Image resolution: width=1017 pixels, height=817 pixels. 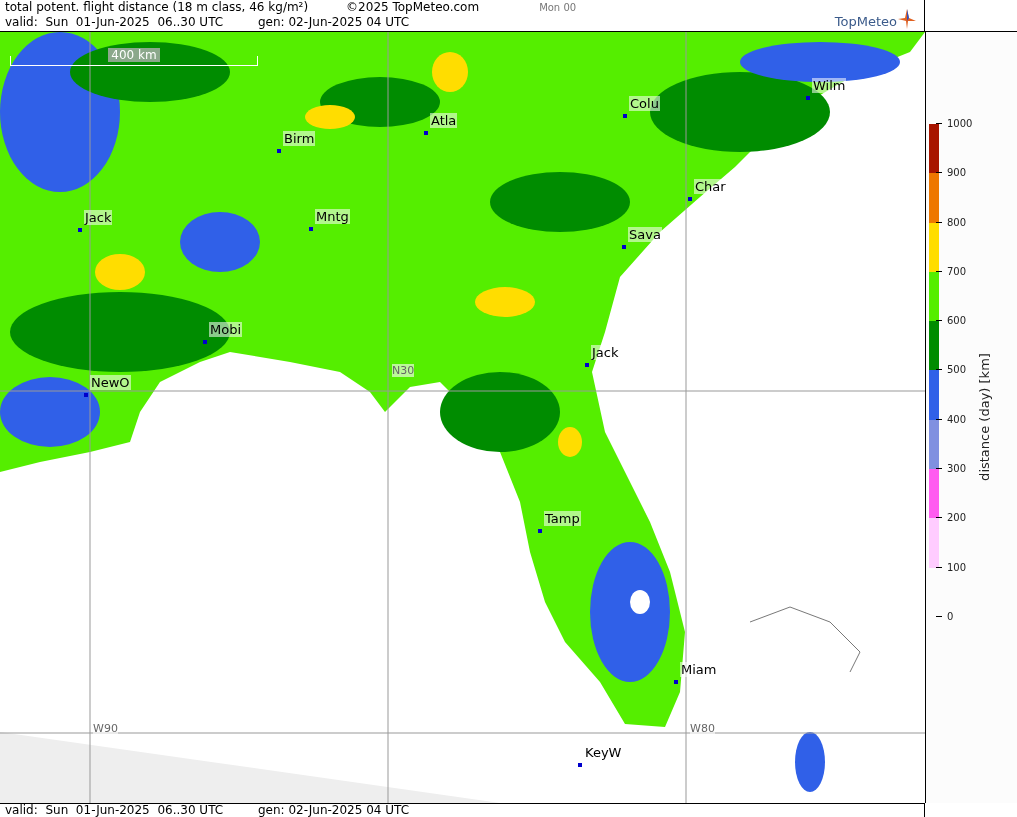 I want to click on legend-tick-label: 800, so click(x=957, y=222).